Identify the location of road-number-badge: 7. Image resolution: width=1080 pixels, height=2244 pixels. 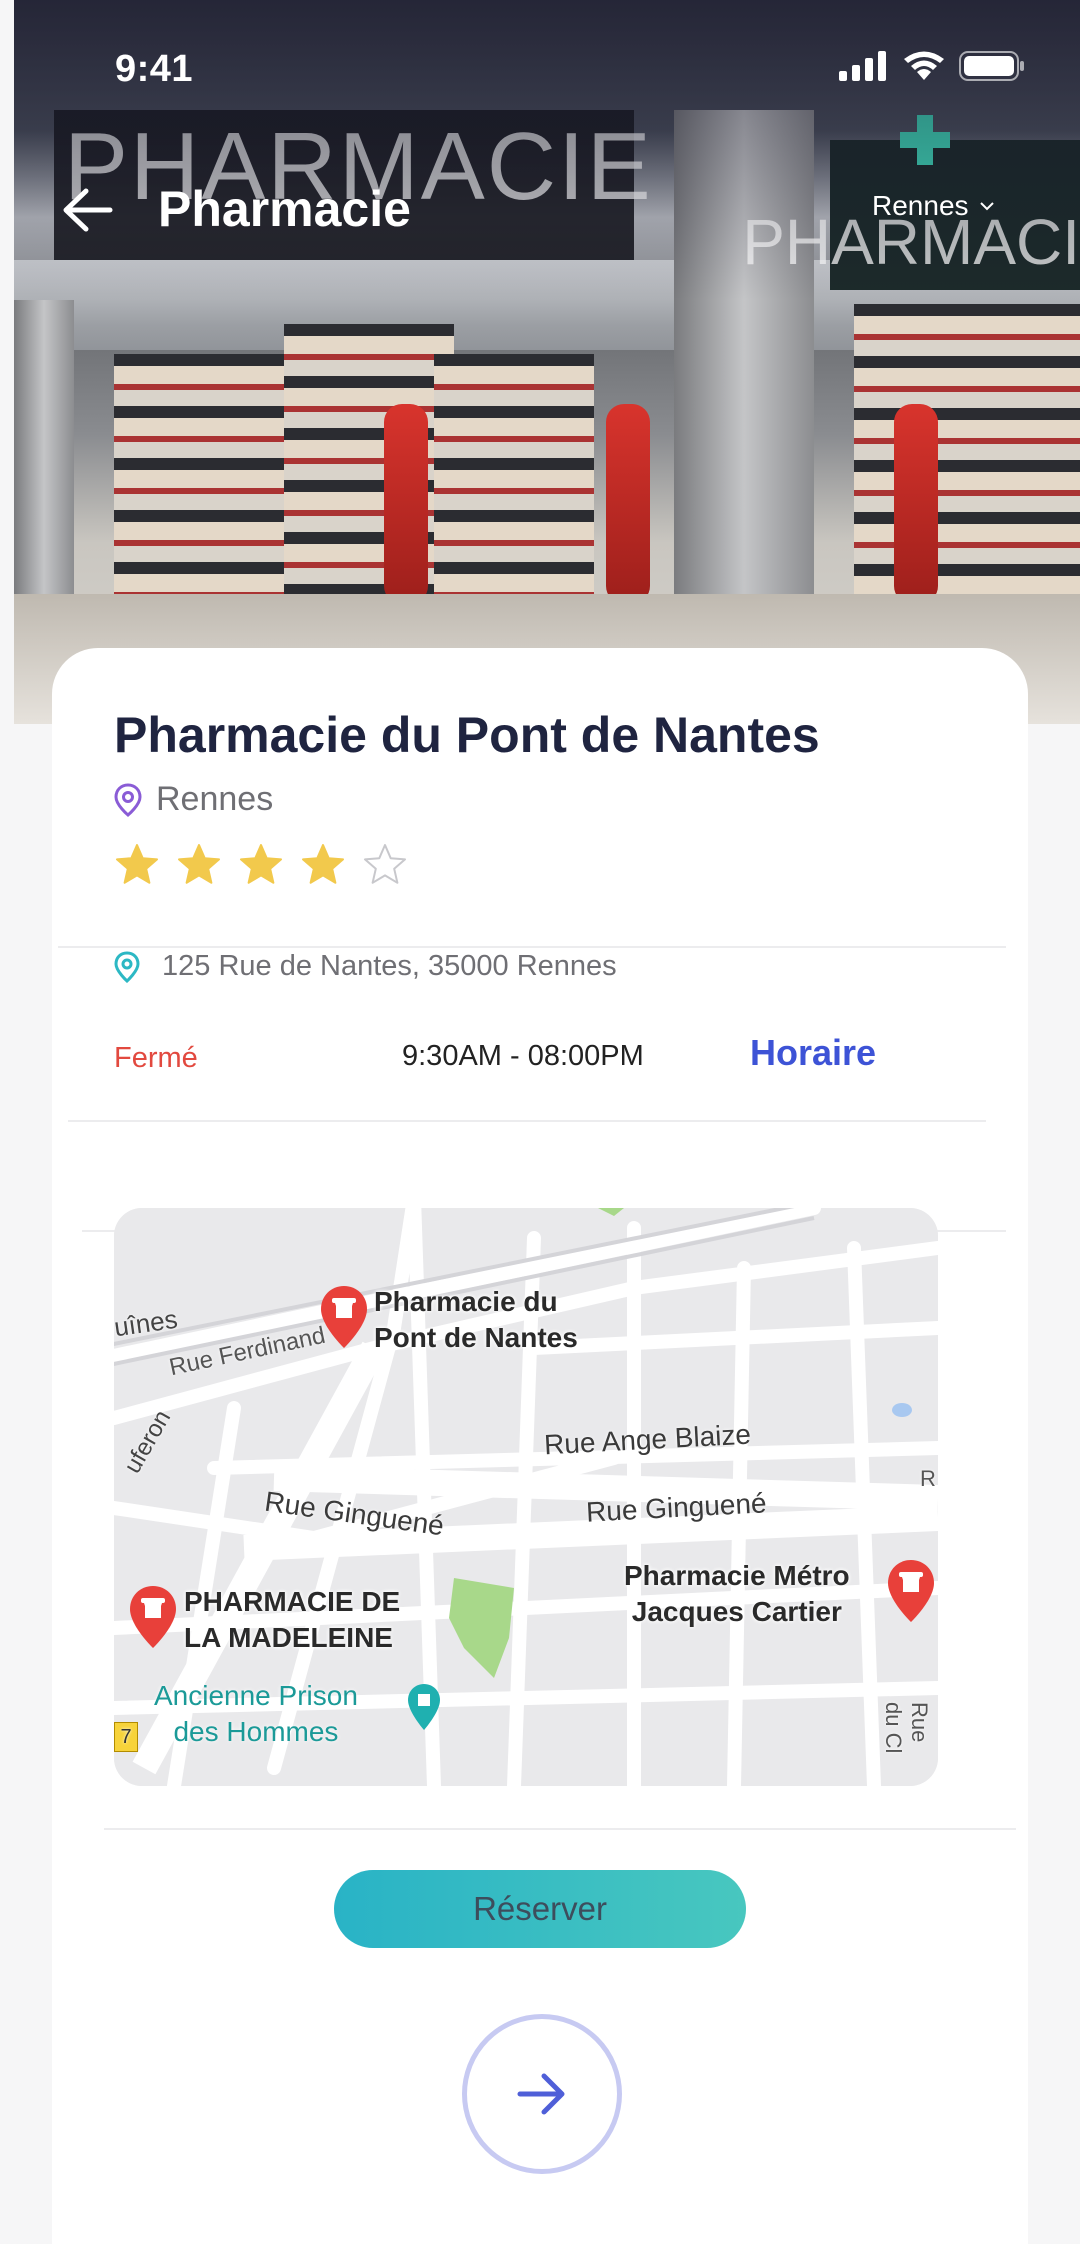
(126, 1737).